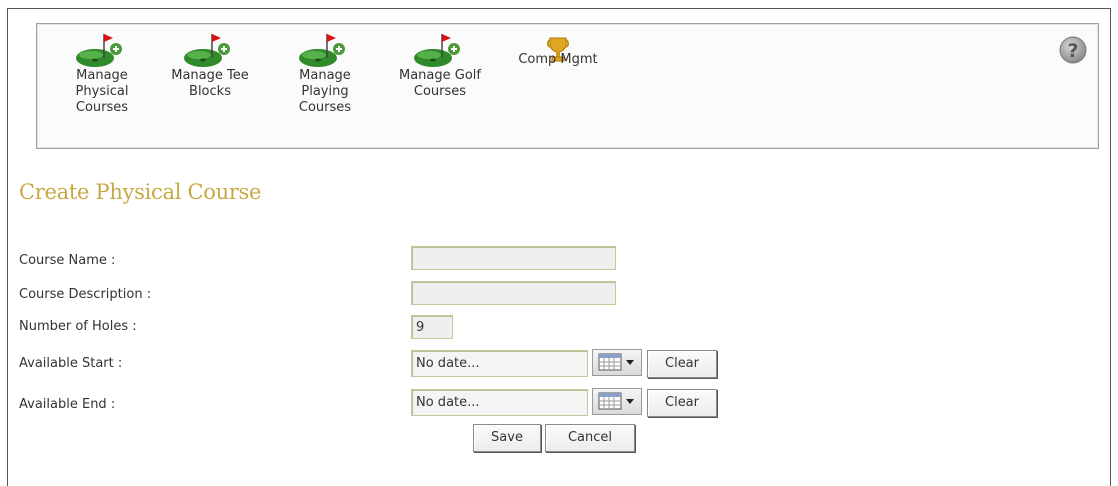  Describe the element at coordinates (558, 59) in the screenshot. I see `comp-mgmt-label: Comp Mgmt` at that location.